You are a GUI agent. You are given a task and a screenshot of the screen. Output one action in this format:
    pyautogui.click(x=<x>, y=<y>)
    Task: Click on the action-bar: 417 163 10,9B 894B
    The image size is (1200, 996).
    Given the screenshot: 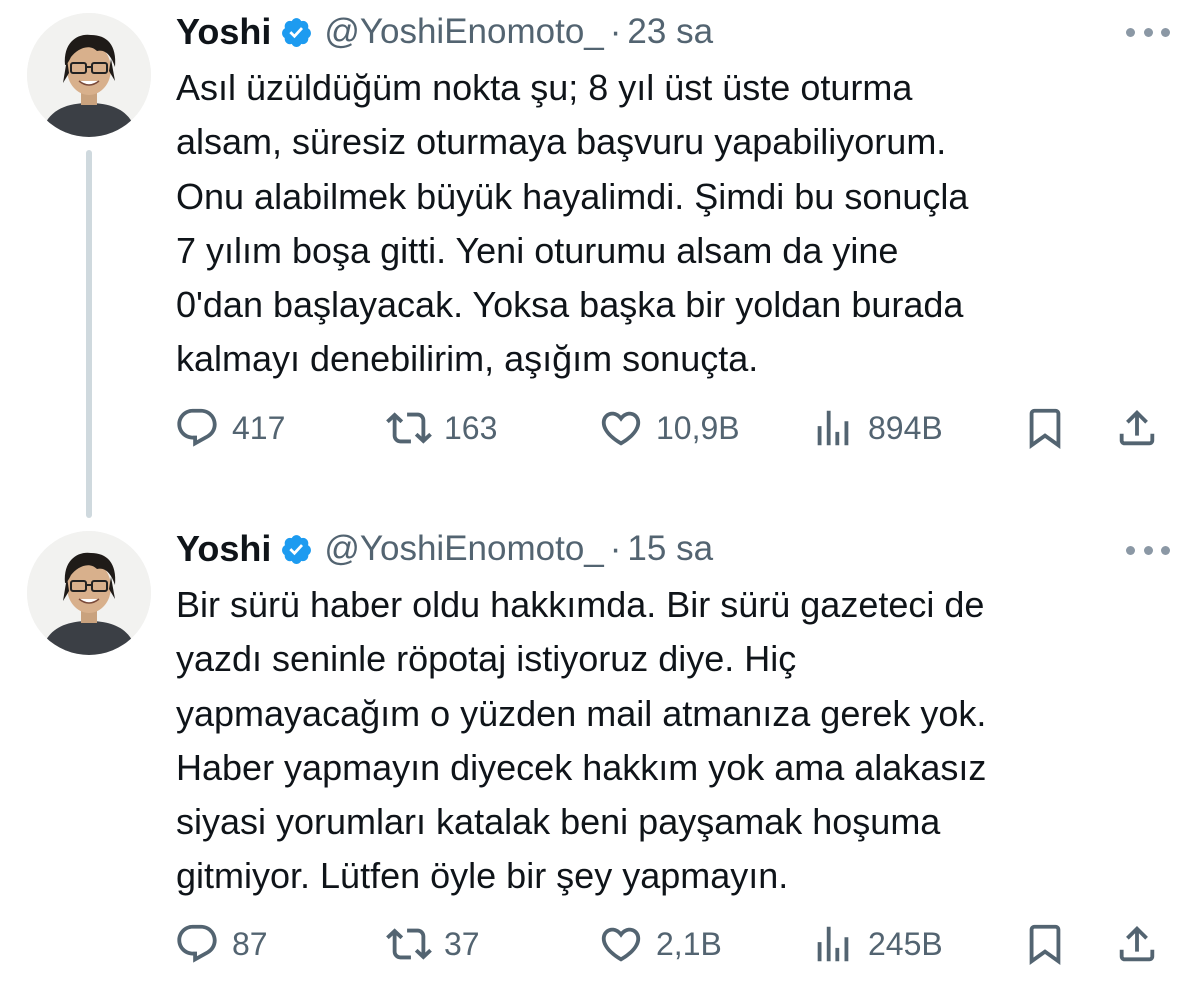 What is the action you would take?
    pyautogui.click(x=672, y=428)
    